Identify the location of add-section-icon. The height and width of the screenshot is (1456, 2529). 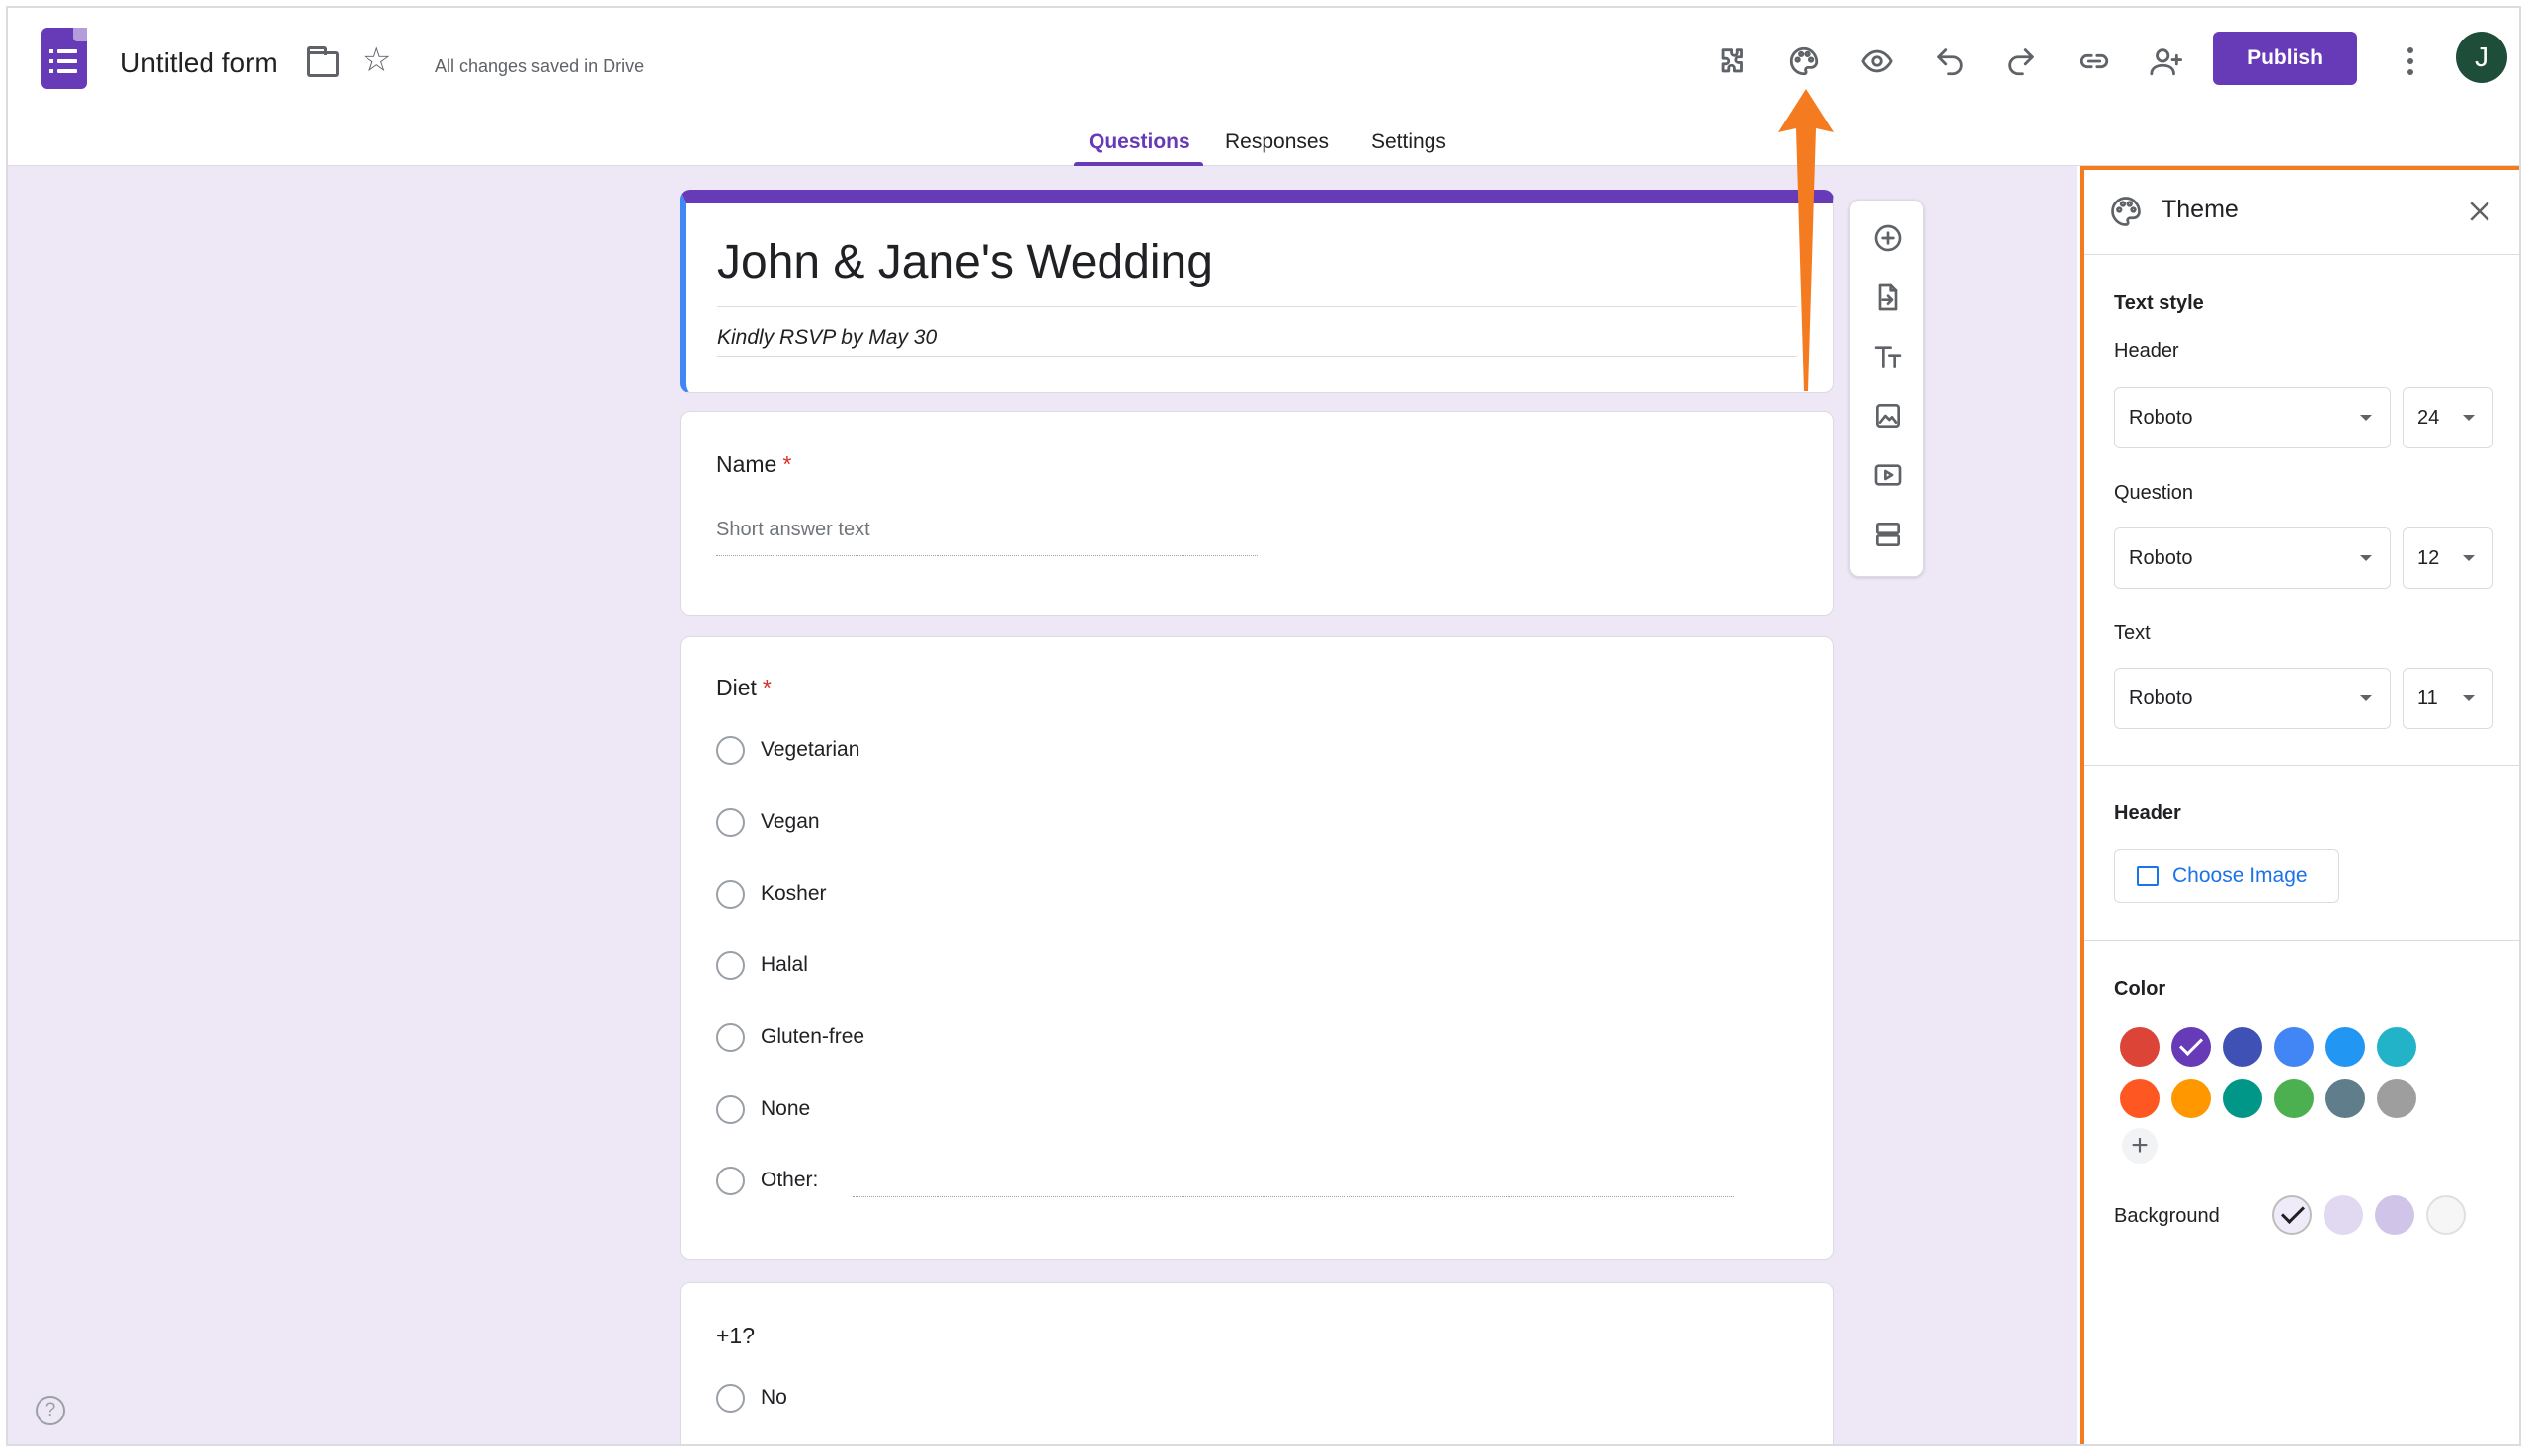
(1888, 534).